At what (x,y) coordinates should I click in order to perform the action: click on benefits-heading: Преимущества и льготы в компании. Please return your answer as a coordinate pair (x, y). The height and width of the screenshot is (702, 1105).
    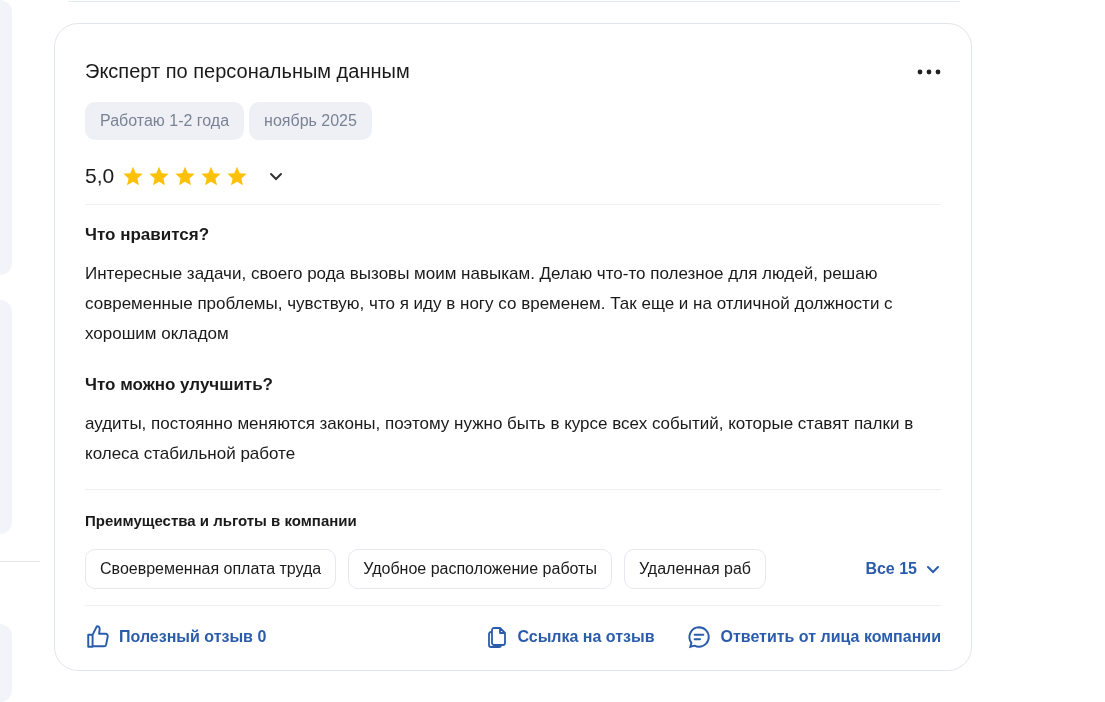
    Looking at the image, I should click on (221, 520).